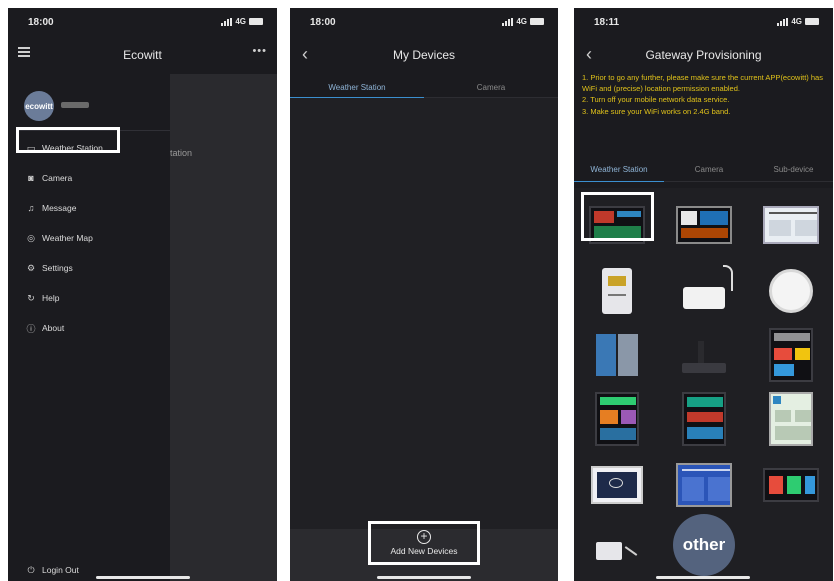 The height and width of the screenshot is (581, 834). I want to click on menu-item-weather-map: ◎ Weather Map, so click(89, 238).